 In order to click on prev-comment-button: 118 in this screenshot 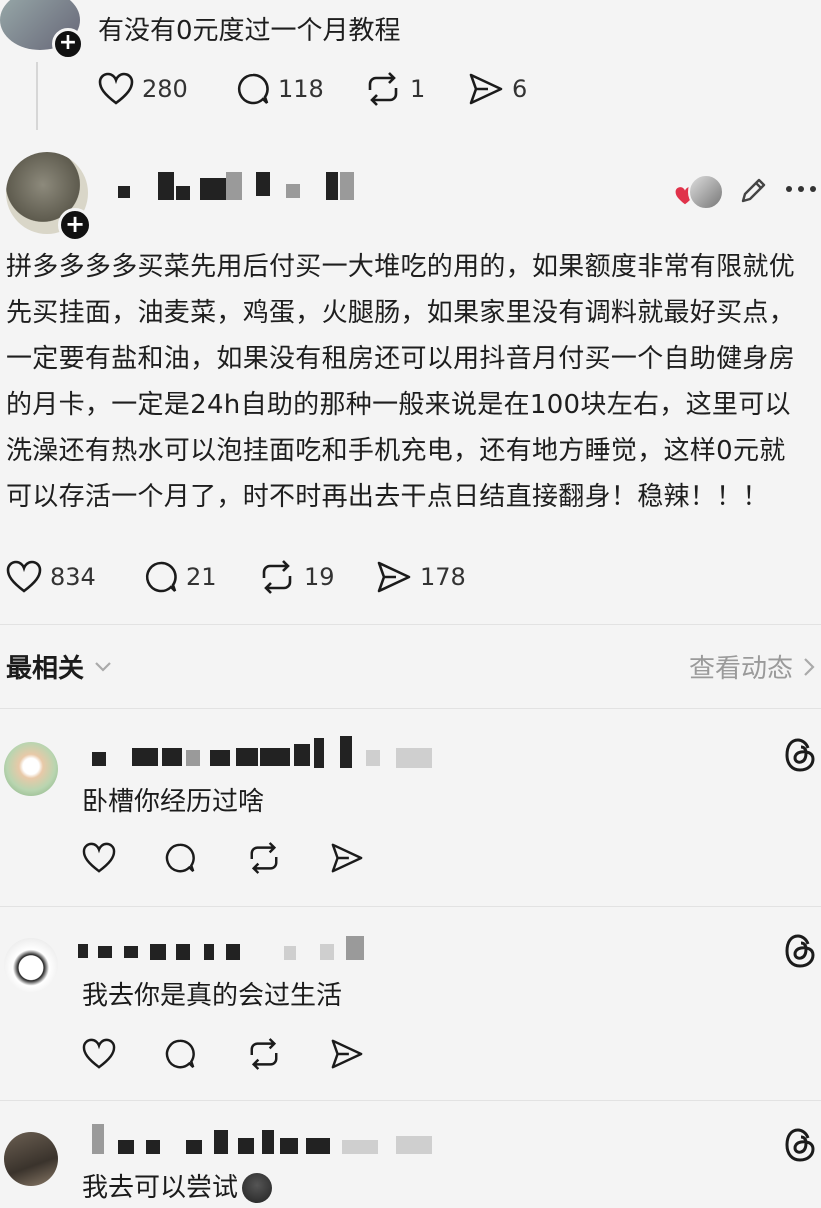, I will do `click(280, 89)`.